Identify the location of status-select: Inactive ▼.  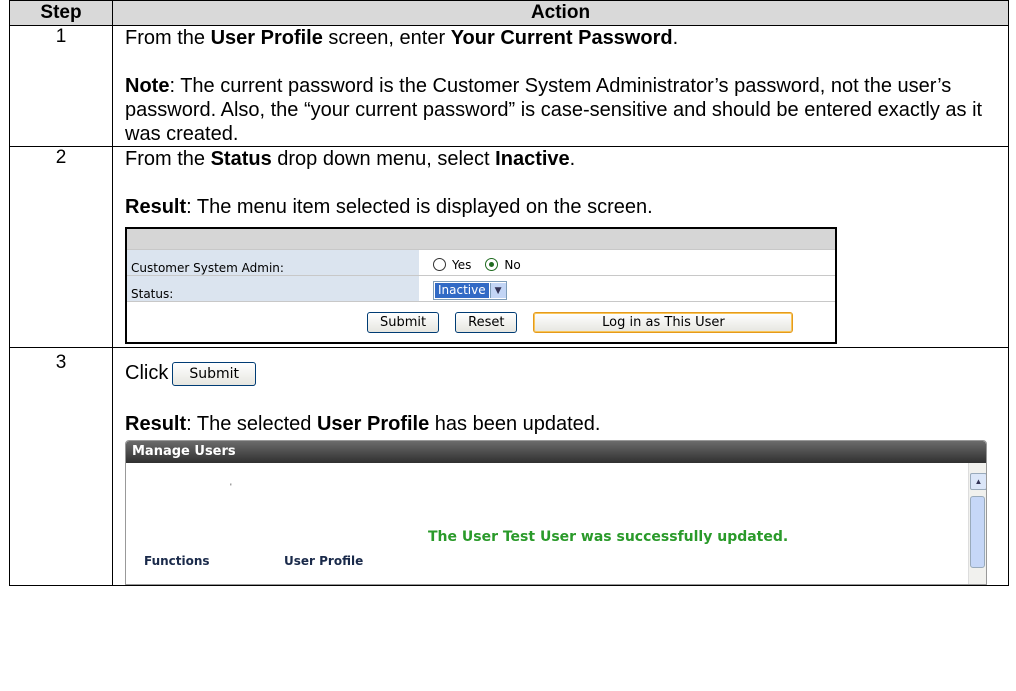
(470, 290).